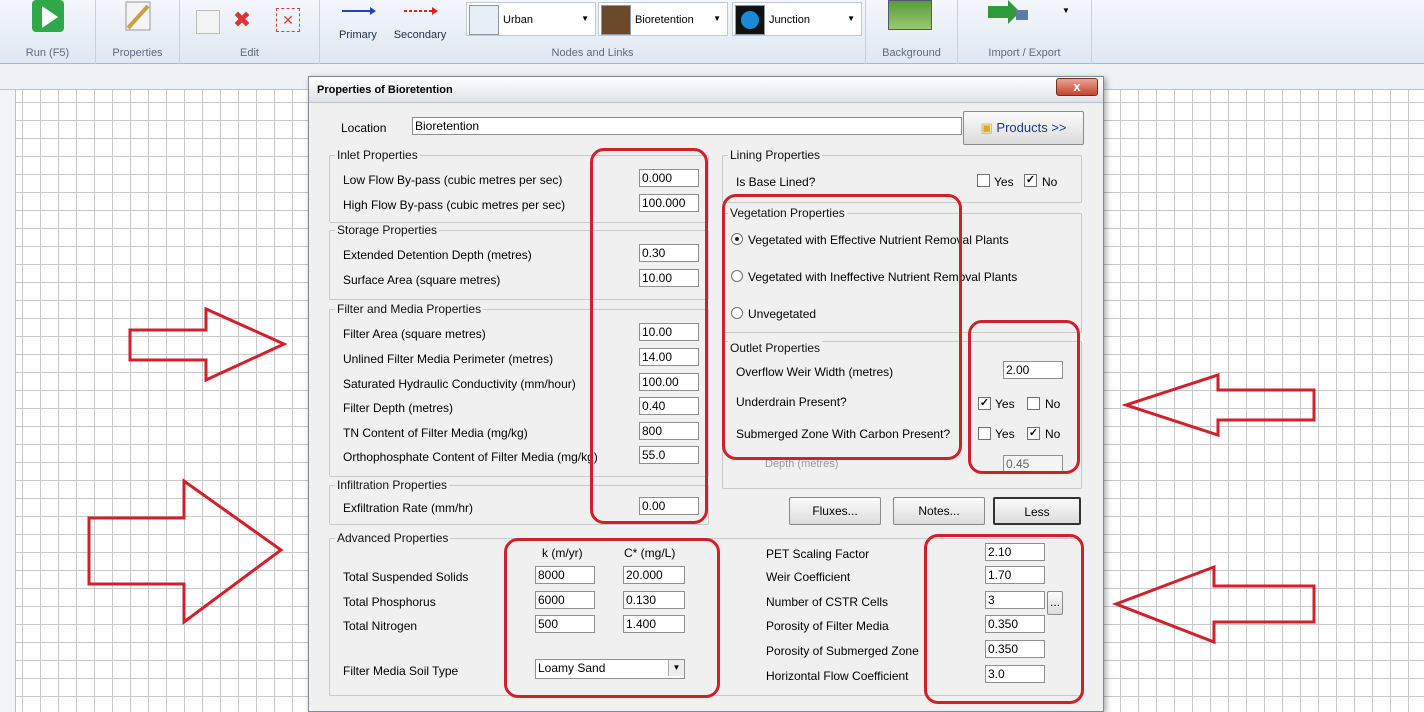 The height and width of the screenshot is (712, 1424). I want to click on copy-icon, so click(208, 22).